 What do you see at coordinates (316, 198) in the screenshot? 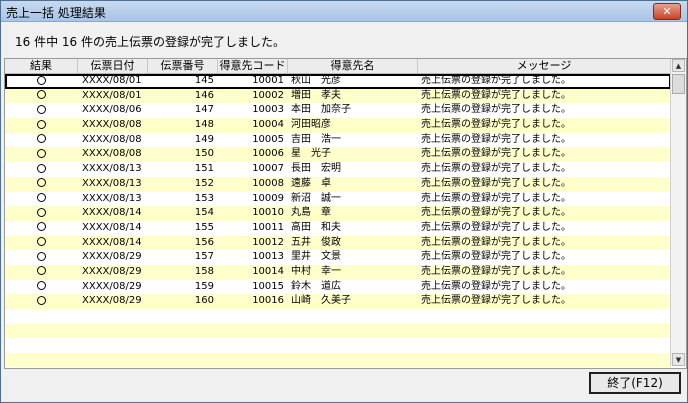
I see `customer-name-cell: 新沼 誠一` at bounding box center [316, 198].